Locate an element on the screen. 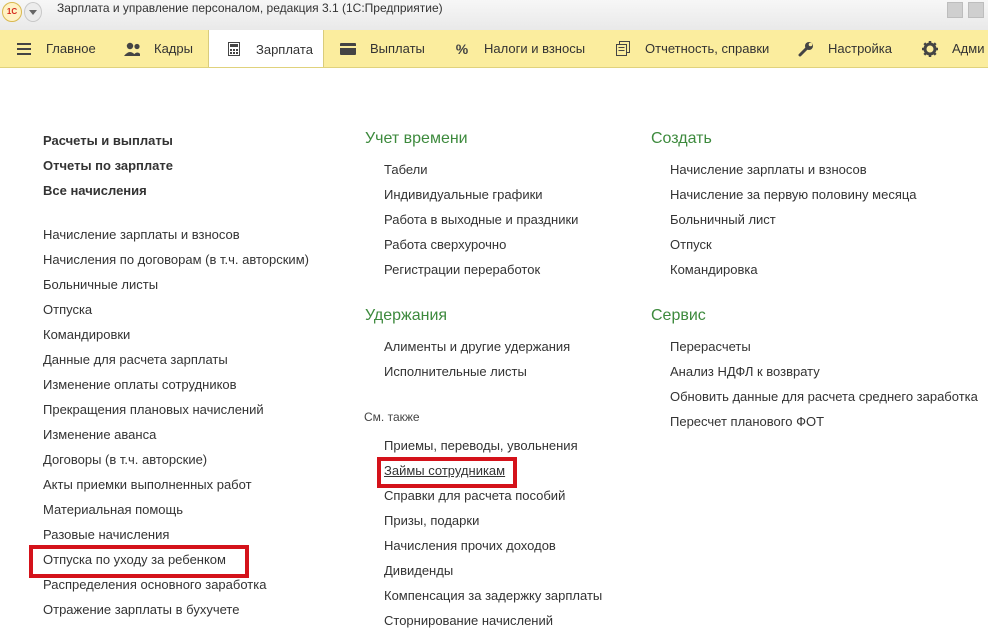  section-salary: Зарплата is located at coordinates (266, 48).